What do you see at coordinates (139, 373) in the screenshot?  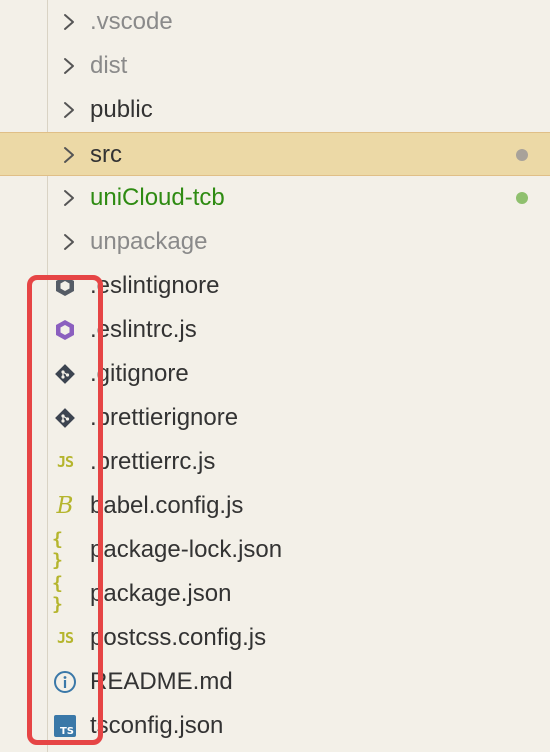 I see `tree-item-label: .gitignore` at bounding box center [139, 373].